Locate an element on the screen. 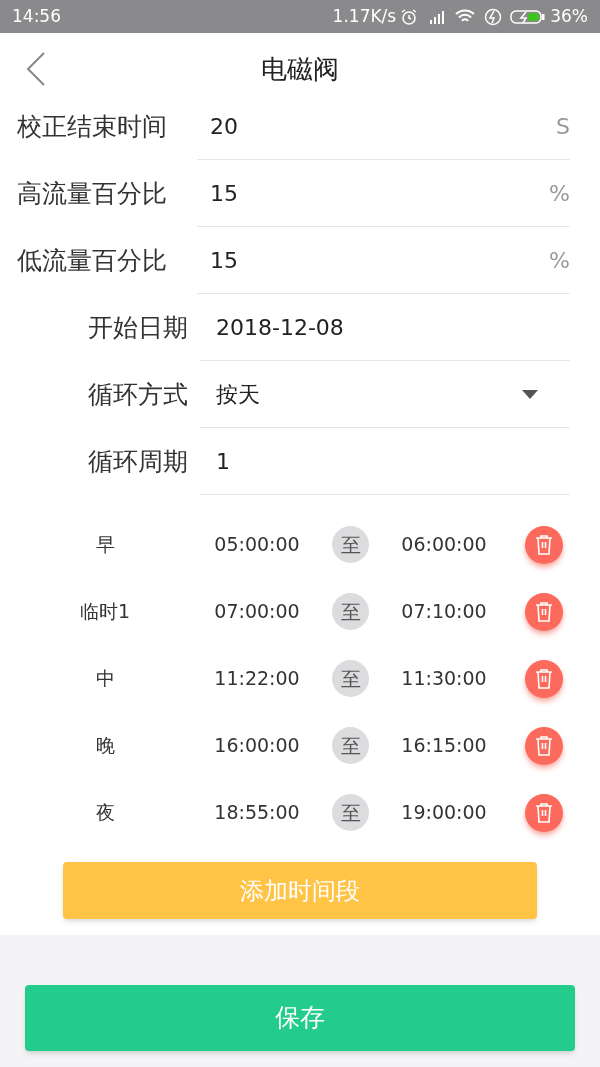 This screenshot has width=600, height=1067. period-name: 晚 is located at coordinates (105, 746).